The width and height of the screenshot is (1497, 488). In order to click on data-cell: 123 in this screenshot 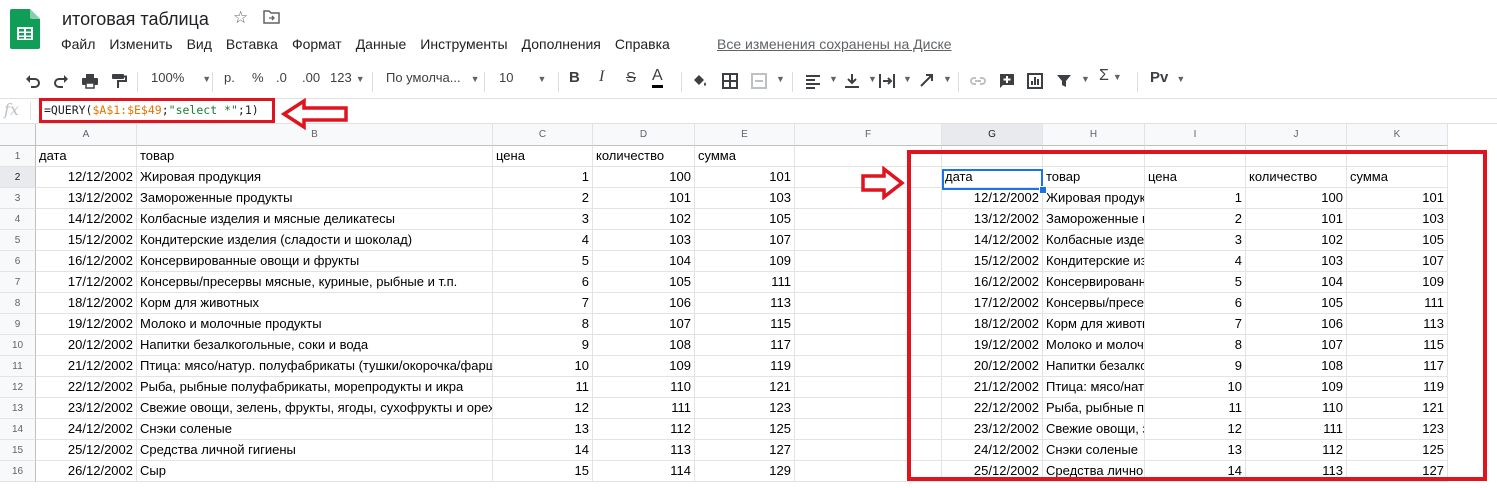, I will do `click(745, 408)`.